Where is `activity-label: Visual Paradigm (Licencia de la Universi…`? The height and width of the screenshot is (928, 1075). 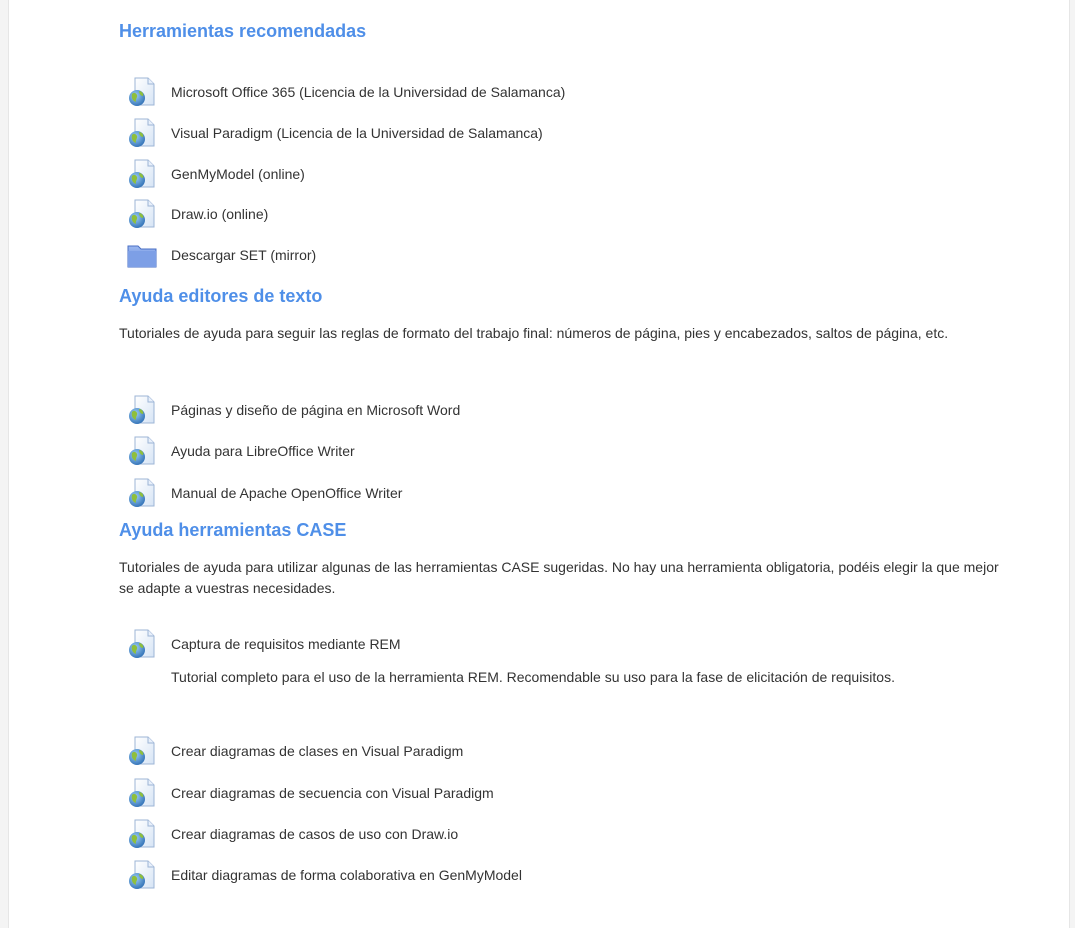 activity-label: Visual Paradigm (Licencia de la Universi… is located at coordinates (357, 133).